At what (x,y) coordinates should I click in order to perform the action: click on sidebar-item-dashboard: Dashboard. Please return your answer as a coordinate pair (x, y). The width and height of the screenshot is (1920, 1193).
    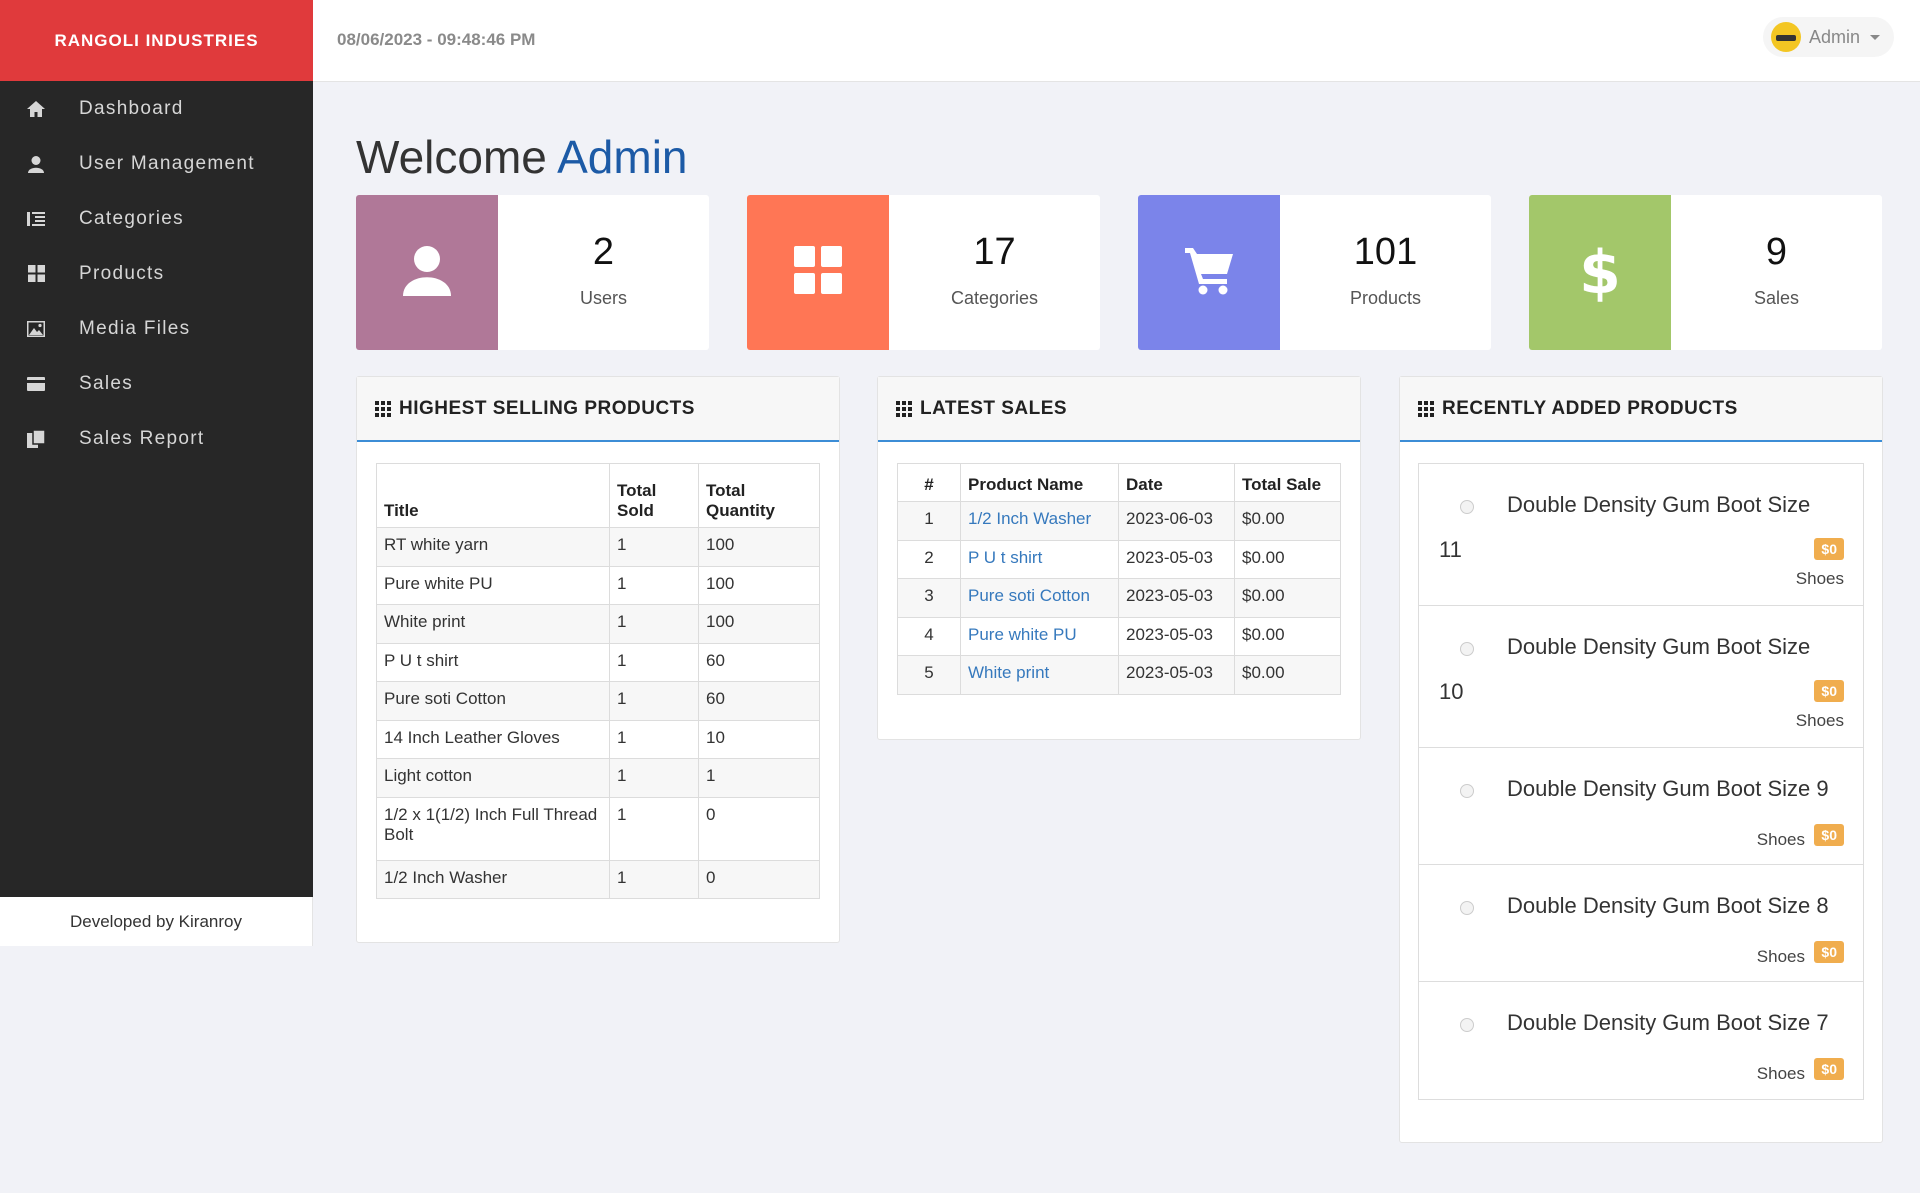
    Looking at the image, I should click on (156, 108).